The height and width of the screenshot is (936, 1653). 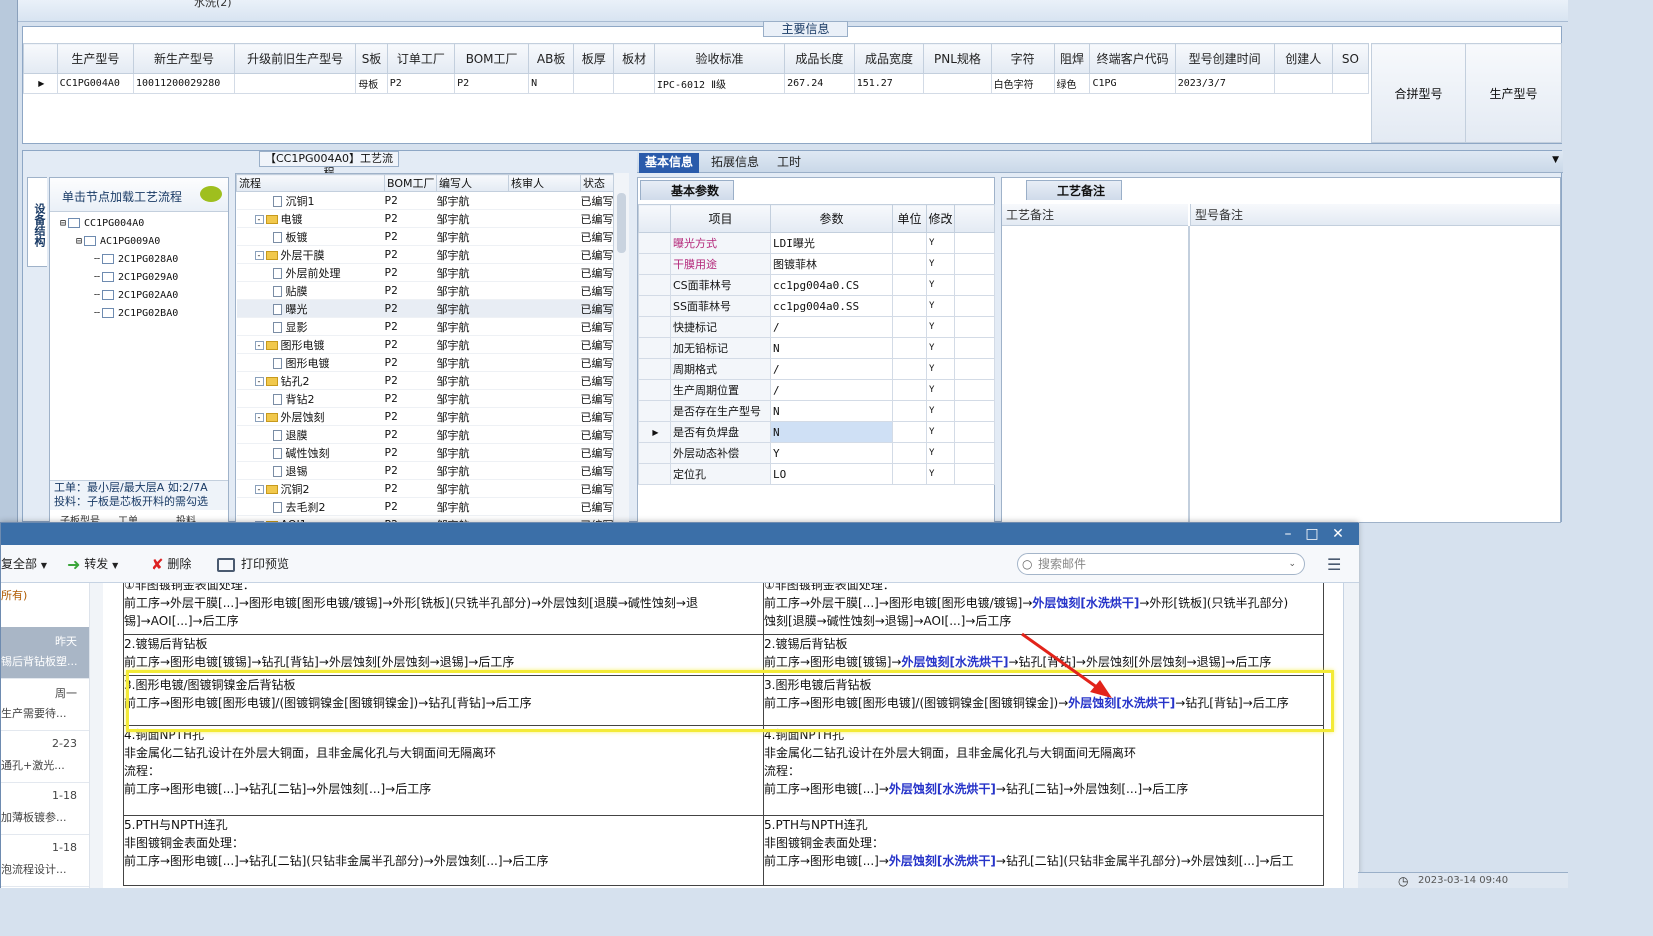 What do you see at coordinates (102, 223) in the screenshot?
I see `tree-node: ⊟ CC1PG004A0` at bounding box center [102, 223].